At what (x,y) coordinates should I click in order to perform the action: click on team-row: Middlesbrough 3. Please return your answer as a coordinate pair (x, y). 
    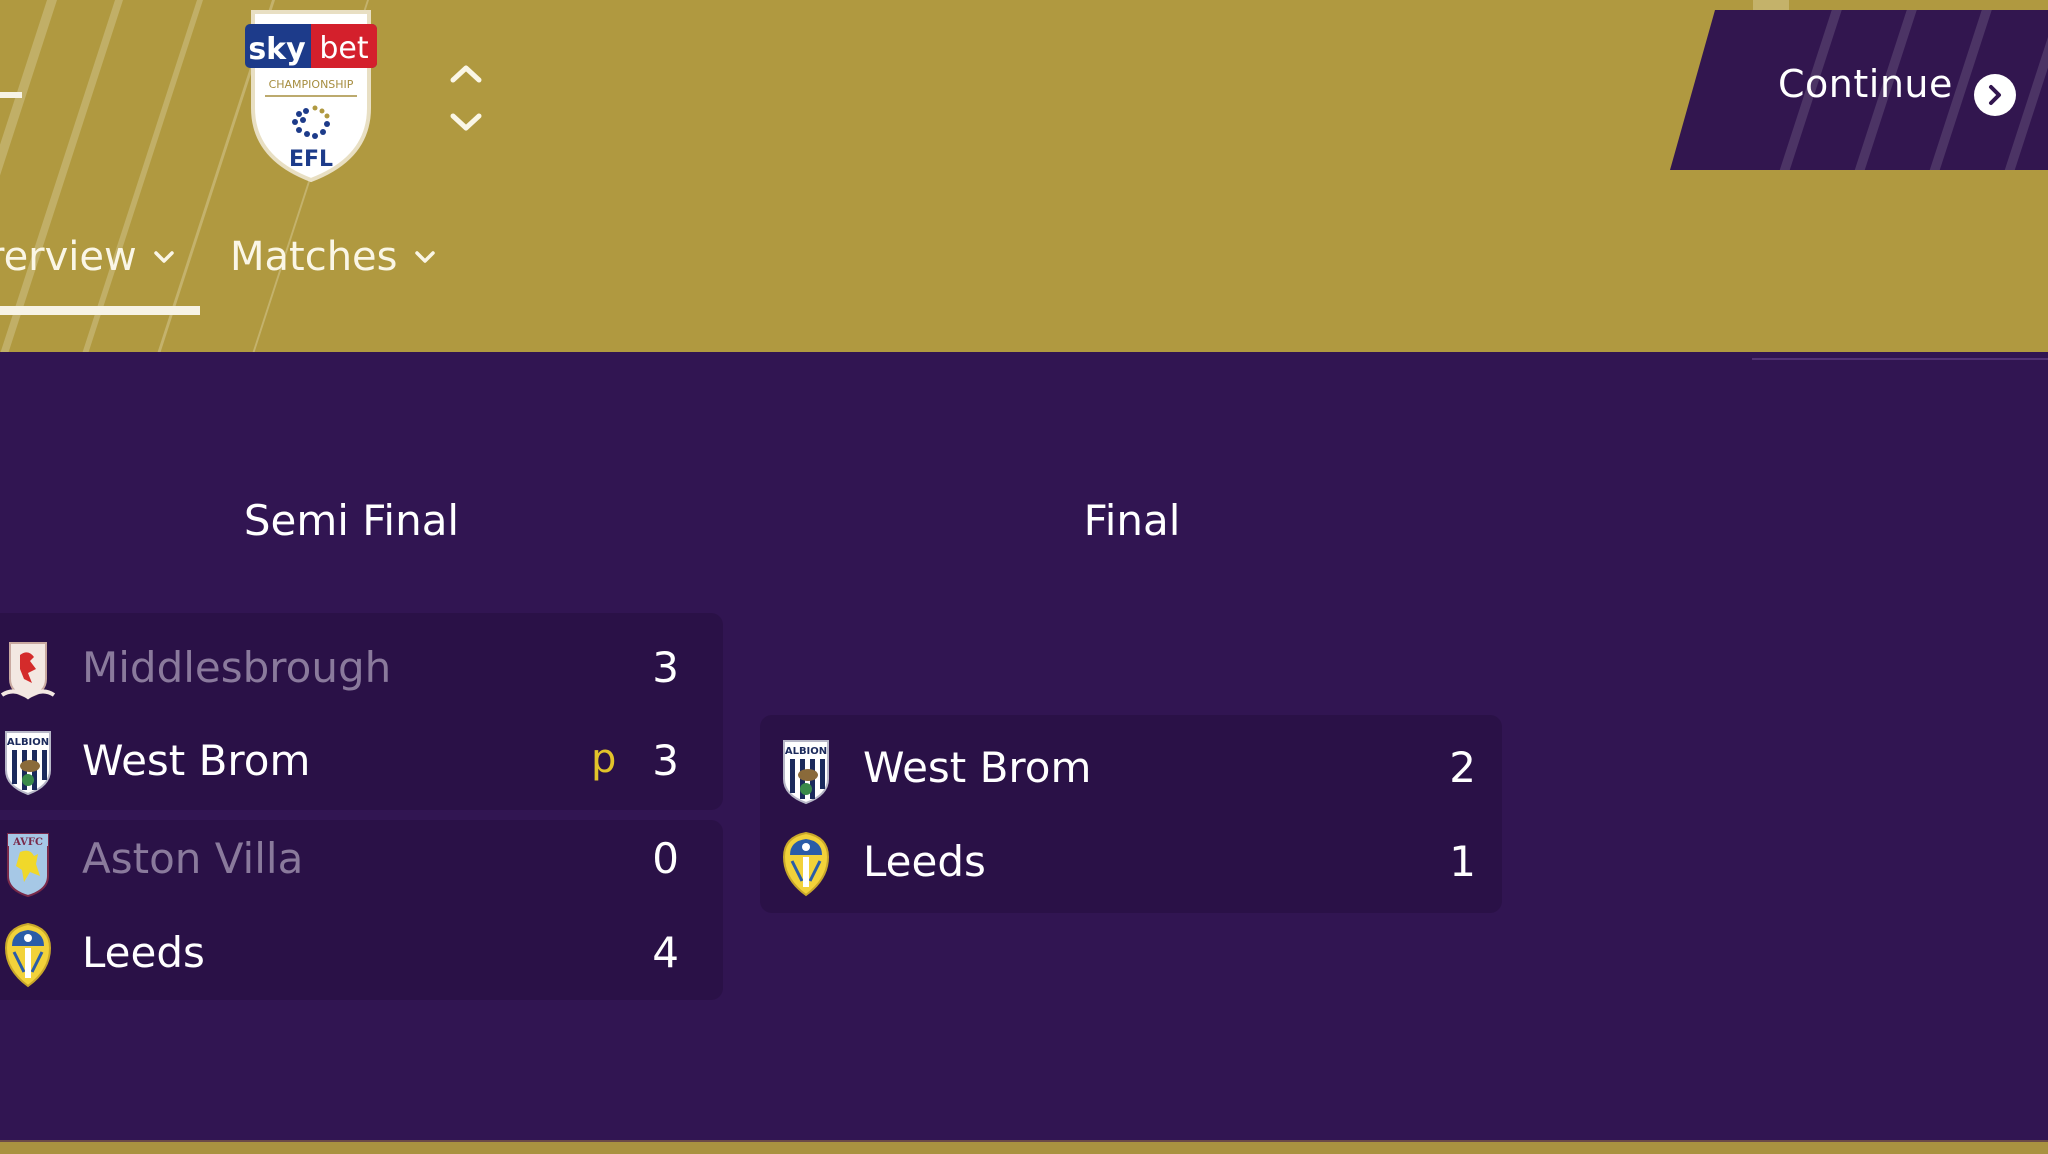
    Looking at the image, I should click on (361, 673).